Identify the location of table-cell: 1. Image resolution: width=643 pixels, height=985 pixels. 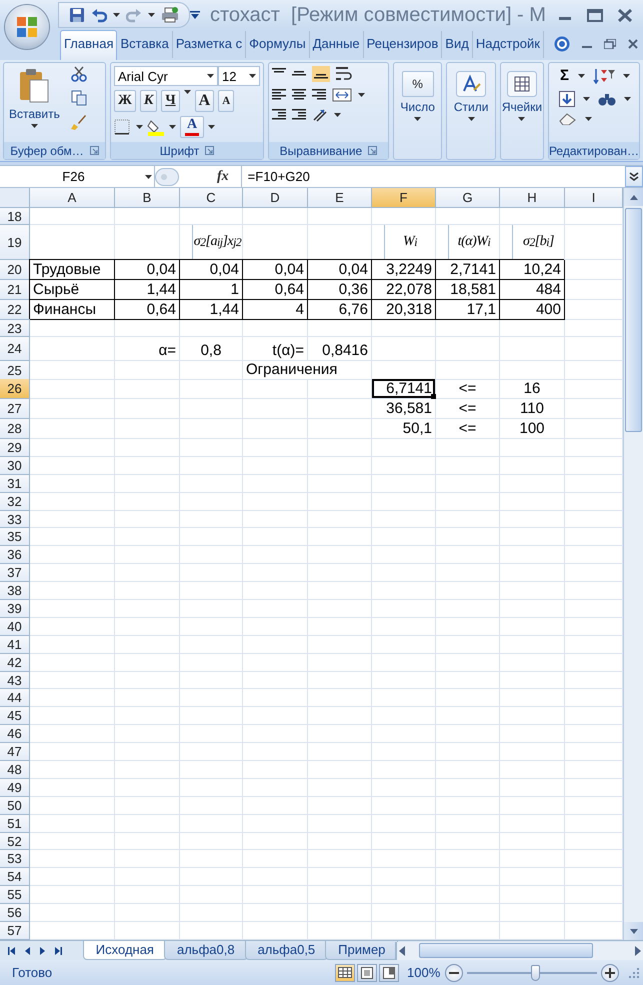
(211, 290).